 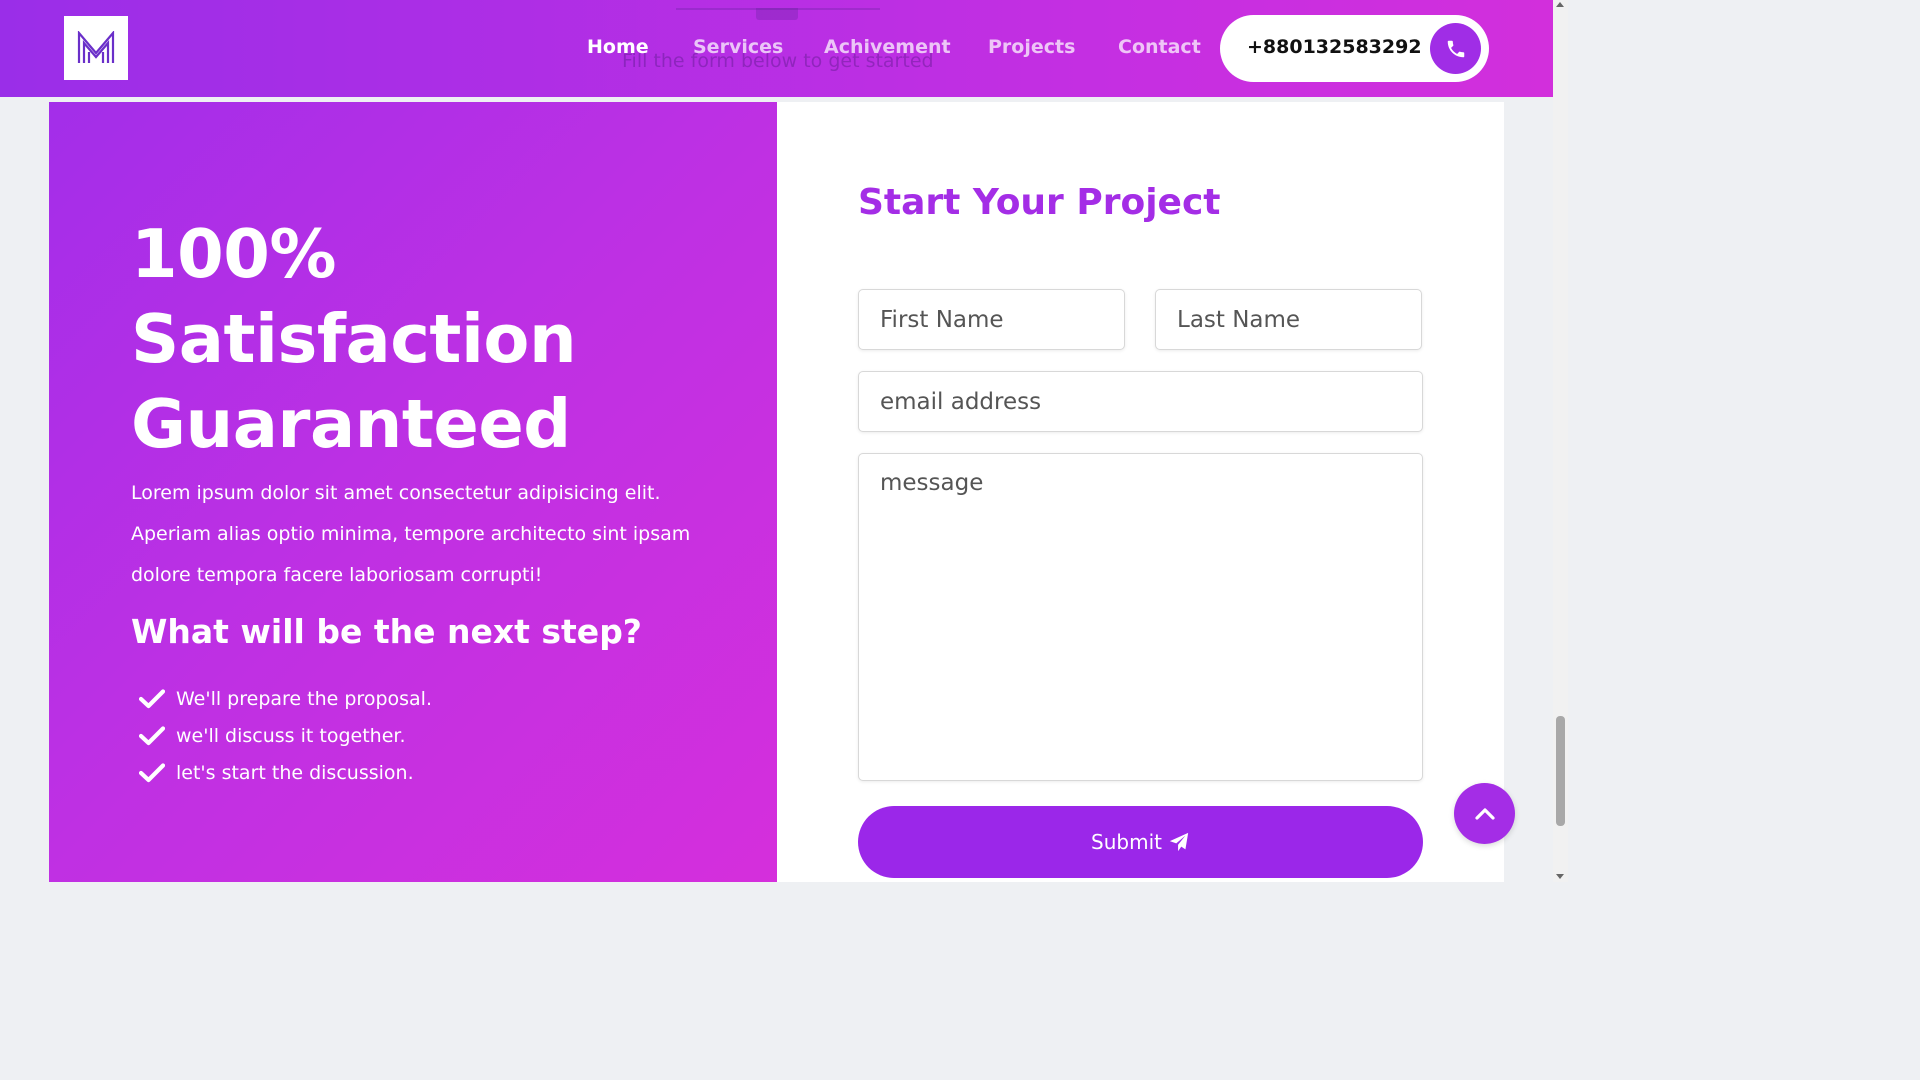 What do you see at coordinates (234, 254) in the screenshot?
I see `hero-title-line1: 100%` at bounding box center [234, 254].